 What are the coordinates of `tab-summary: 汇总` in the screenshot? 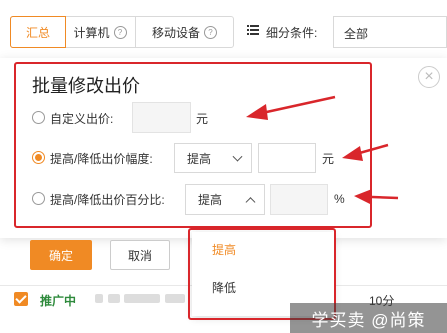 It's located at (38, 32).